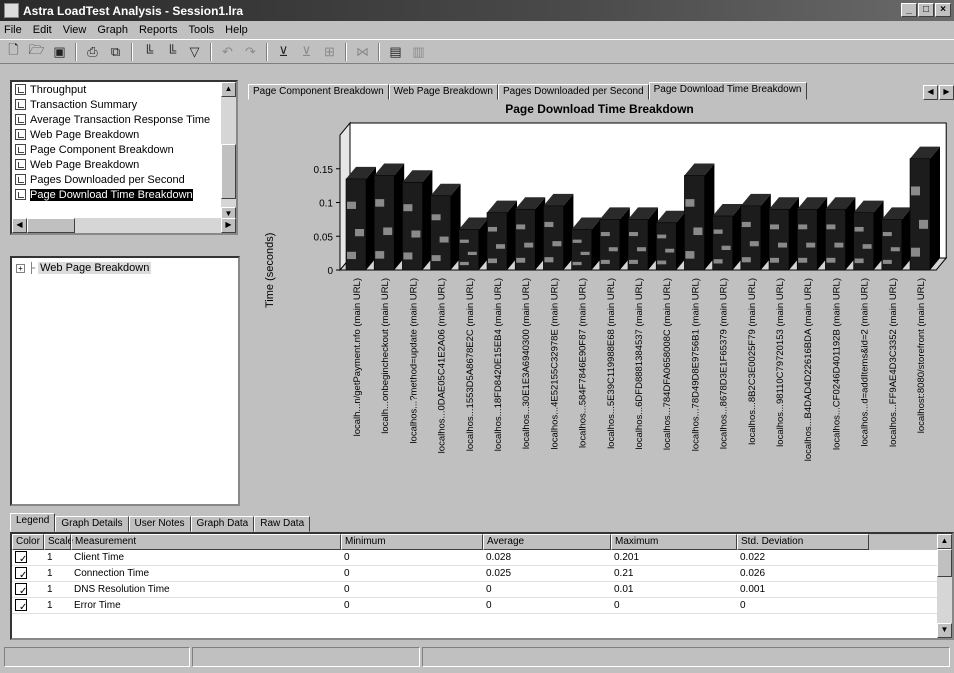 The width and height of the screenshot is (954, 673). I want to click on bar-side, so click(935, 208).